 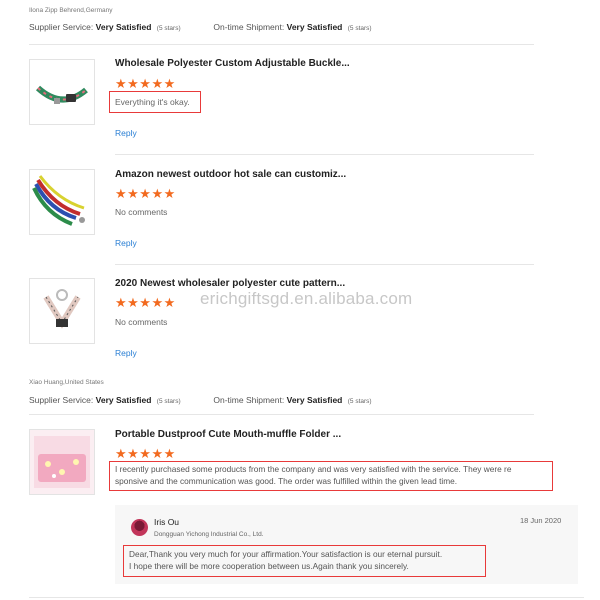 What do you see at coordinates (167, 522) in the screenshot?
I see `supplier-name: Iris Ou` at bounding box center [167, 522].